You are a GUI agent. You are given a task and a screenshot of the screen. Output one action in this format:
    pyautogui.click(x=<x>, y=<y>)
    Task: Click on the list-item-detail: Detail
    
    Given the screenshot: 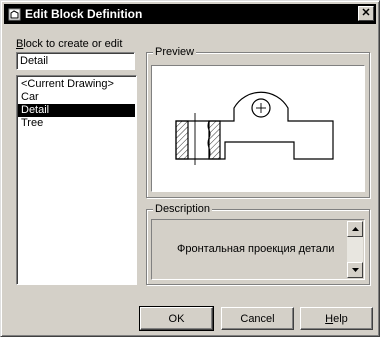 What is the action you would take?
    pyautogui.click(x=76, y=110)
    